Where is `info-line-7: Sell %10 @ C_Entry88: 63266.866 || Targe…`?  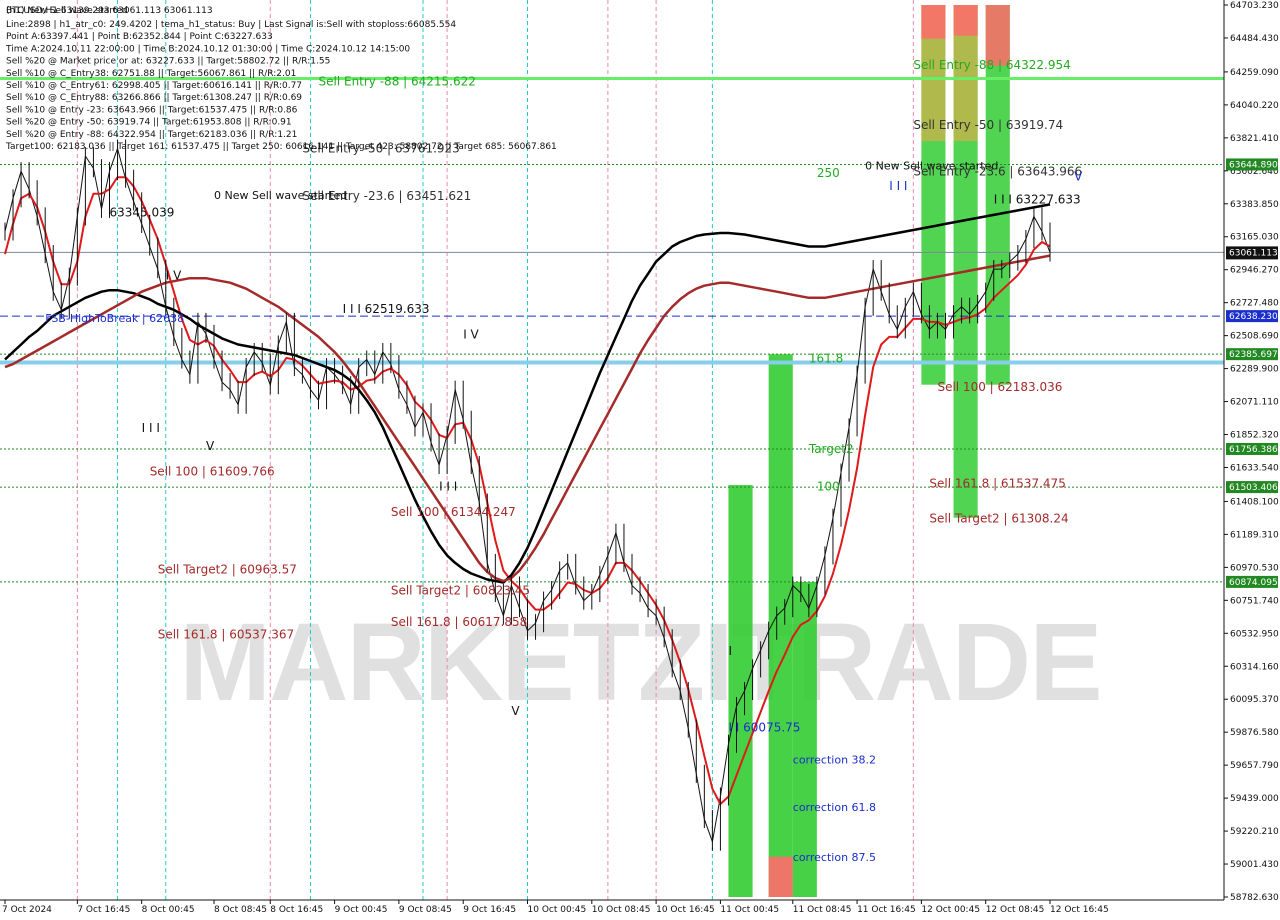
info-line-7: Sell %10 @ C_Entry88: 63266.866 || Targe… is located at coordinates (154, 98).